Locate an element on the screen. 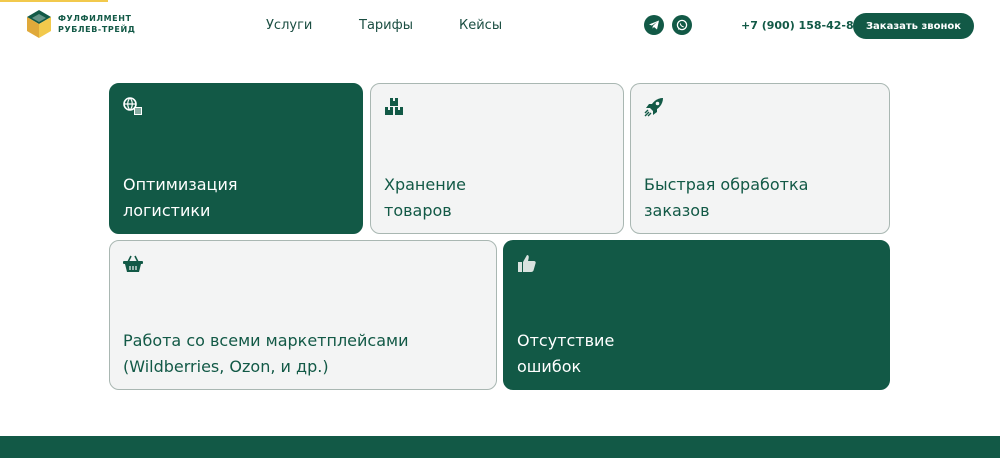  logo: ФУЛФИЛМЕНТ РУБЛЕВ-ТРЕЙД is located at coordinates (80, 24).